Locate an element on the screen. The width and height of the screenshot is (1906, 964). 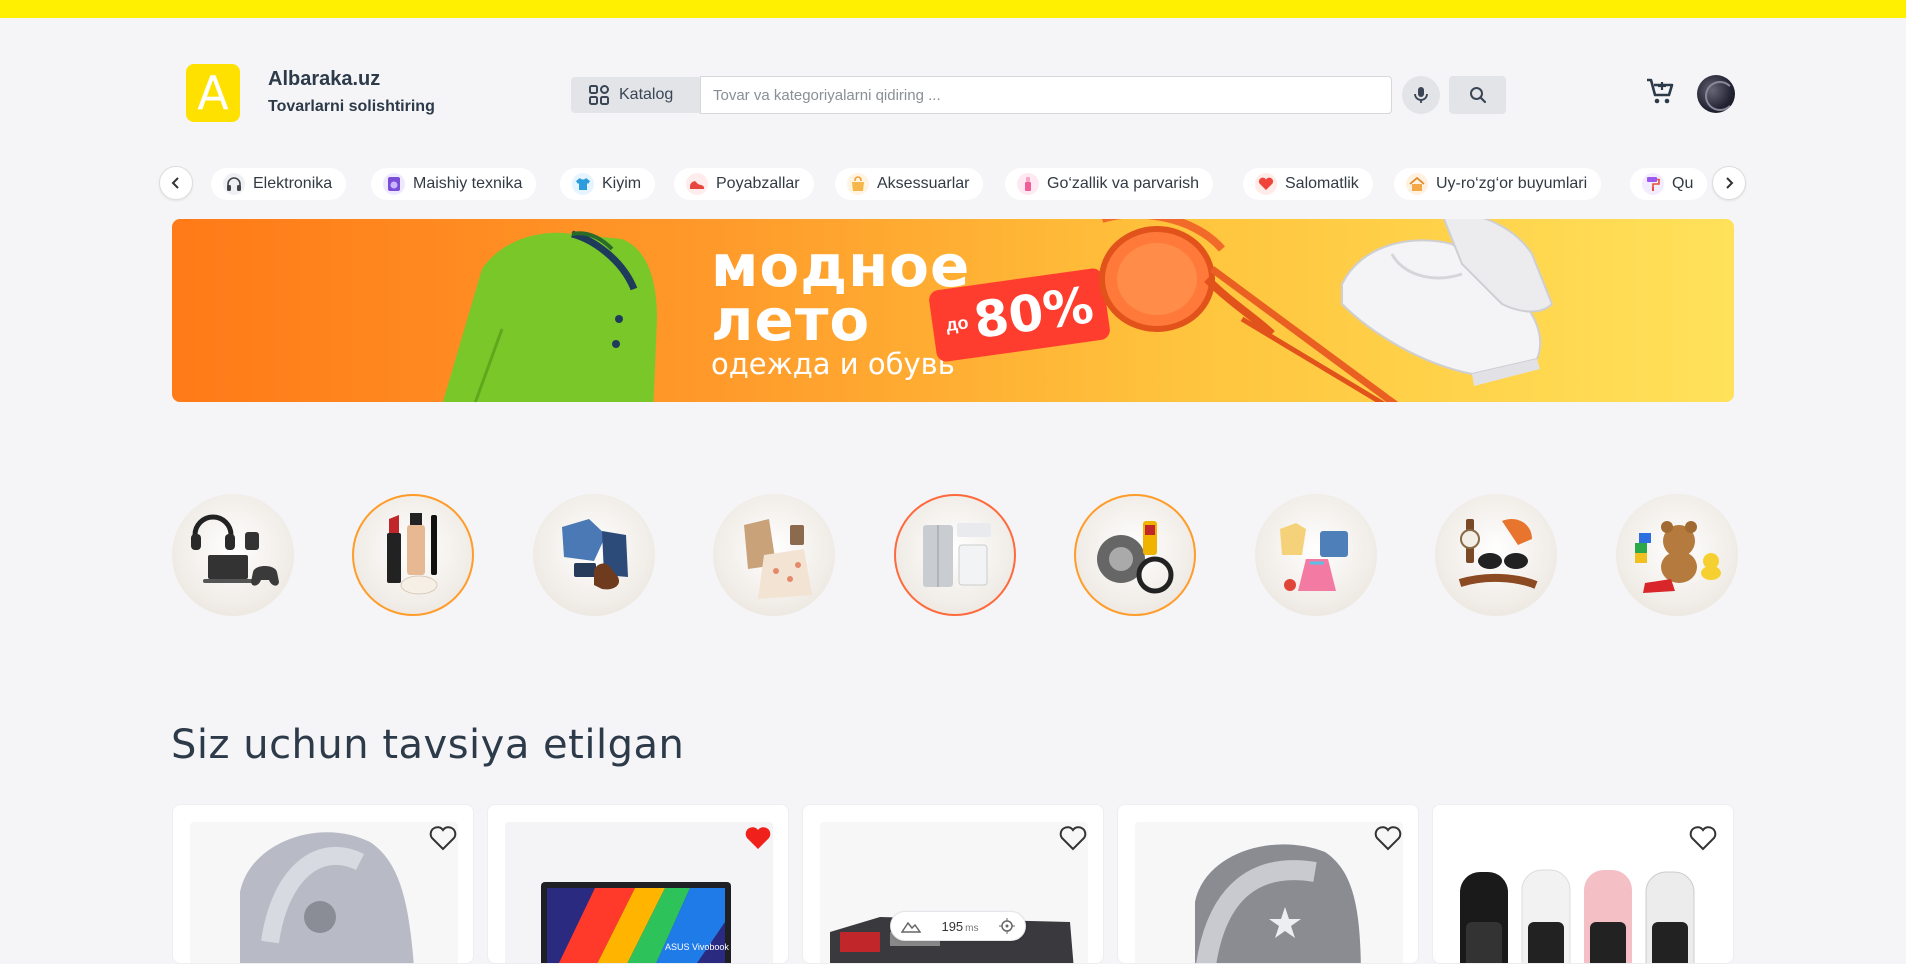
category-chip-label: Poyabzallar is located at coordinates (758, 183).